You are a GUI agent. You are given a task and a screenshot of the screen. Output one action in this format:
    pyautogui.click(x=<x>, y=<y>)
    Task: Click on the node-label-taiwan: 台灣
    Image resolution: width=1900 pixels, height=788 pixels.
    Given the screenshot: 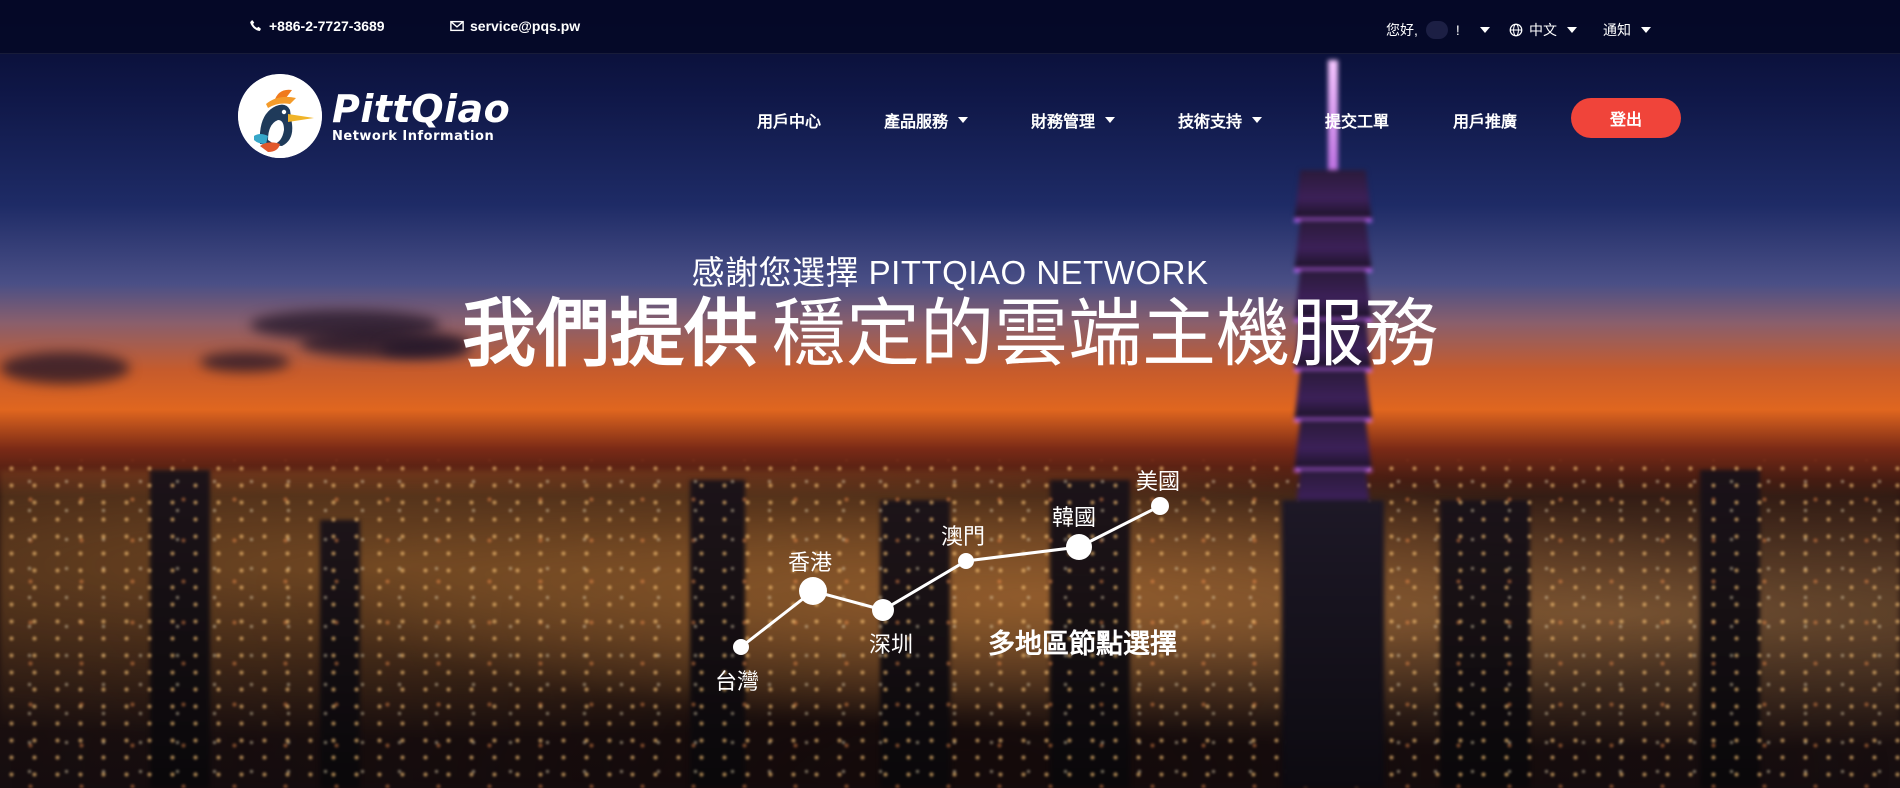 What is the action you would take?
    pyautogui.click(x=737, y=681)
    